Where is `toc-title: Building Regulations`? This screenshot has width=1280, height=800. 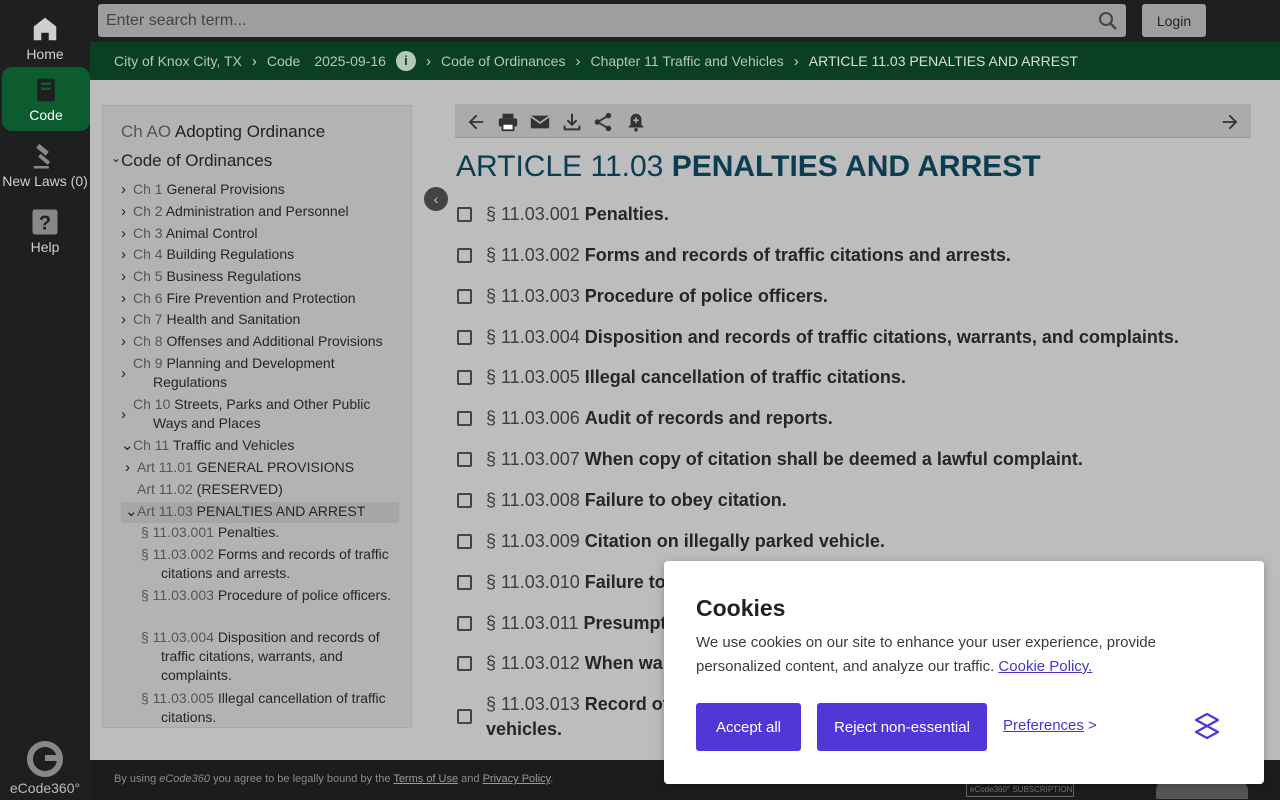
toc-title: Building Regulations is located at coordinates (230, 254).